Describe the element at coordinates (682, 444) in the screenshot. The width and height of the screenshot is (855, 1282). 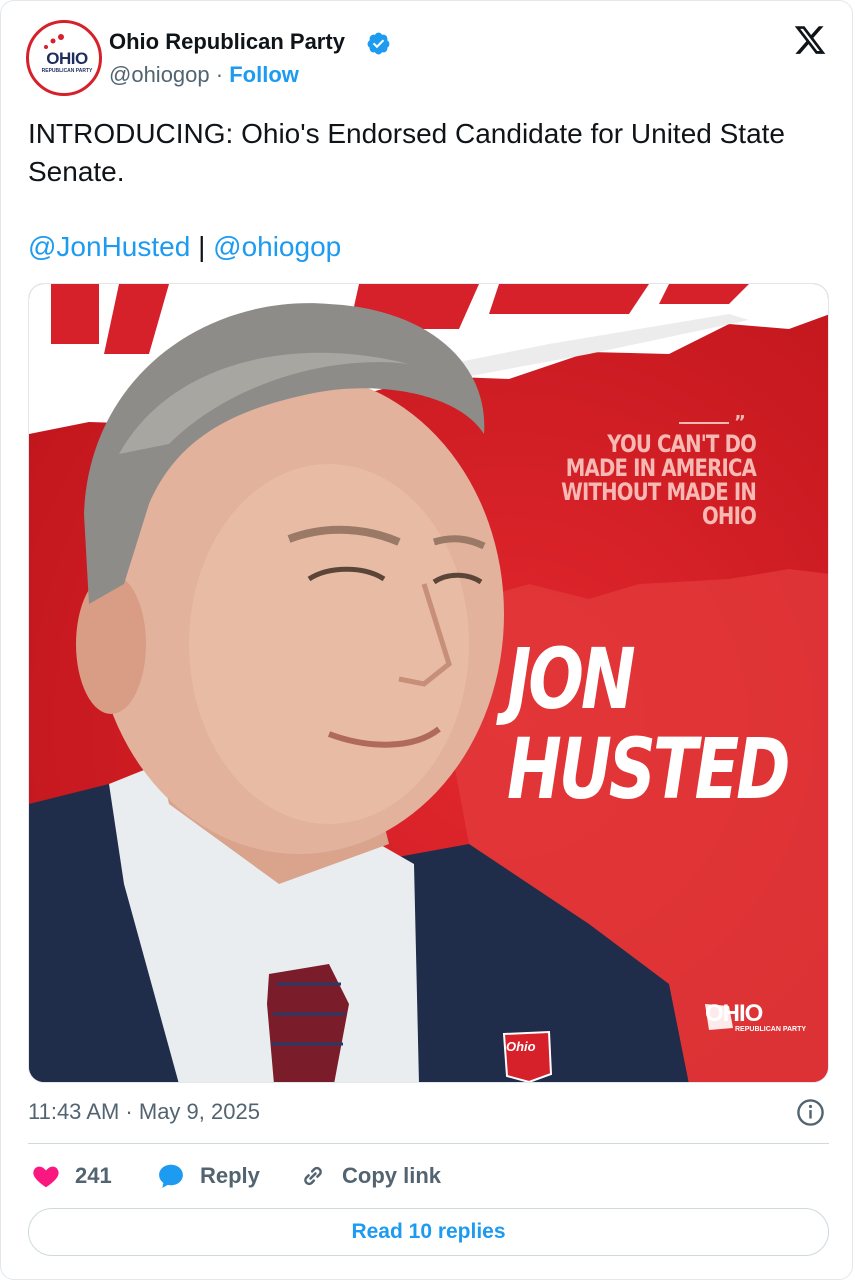
I see `quote-line-1: YOU CAN'T DO` at that location.